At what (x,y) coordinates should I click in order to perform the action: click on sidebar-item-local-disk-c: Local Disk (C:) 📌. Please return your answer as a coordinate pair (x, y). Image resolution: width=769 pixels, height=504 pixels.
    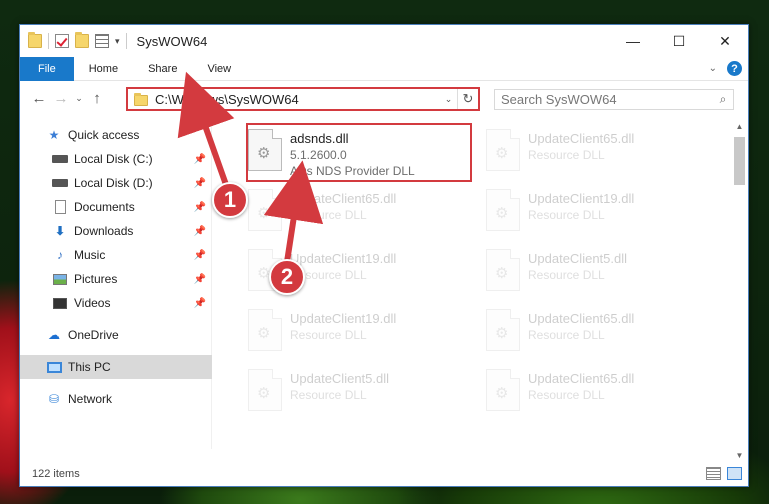
    Looking at the image, I should click on (116, 159).